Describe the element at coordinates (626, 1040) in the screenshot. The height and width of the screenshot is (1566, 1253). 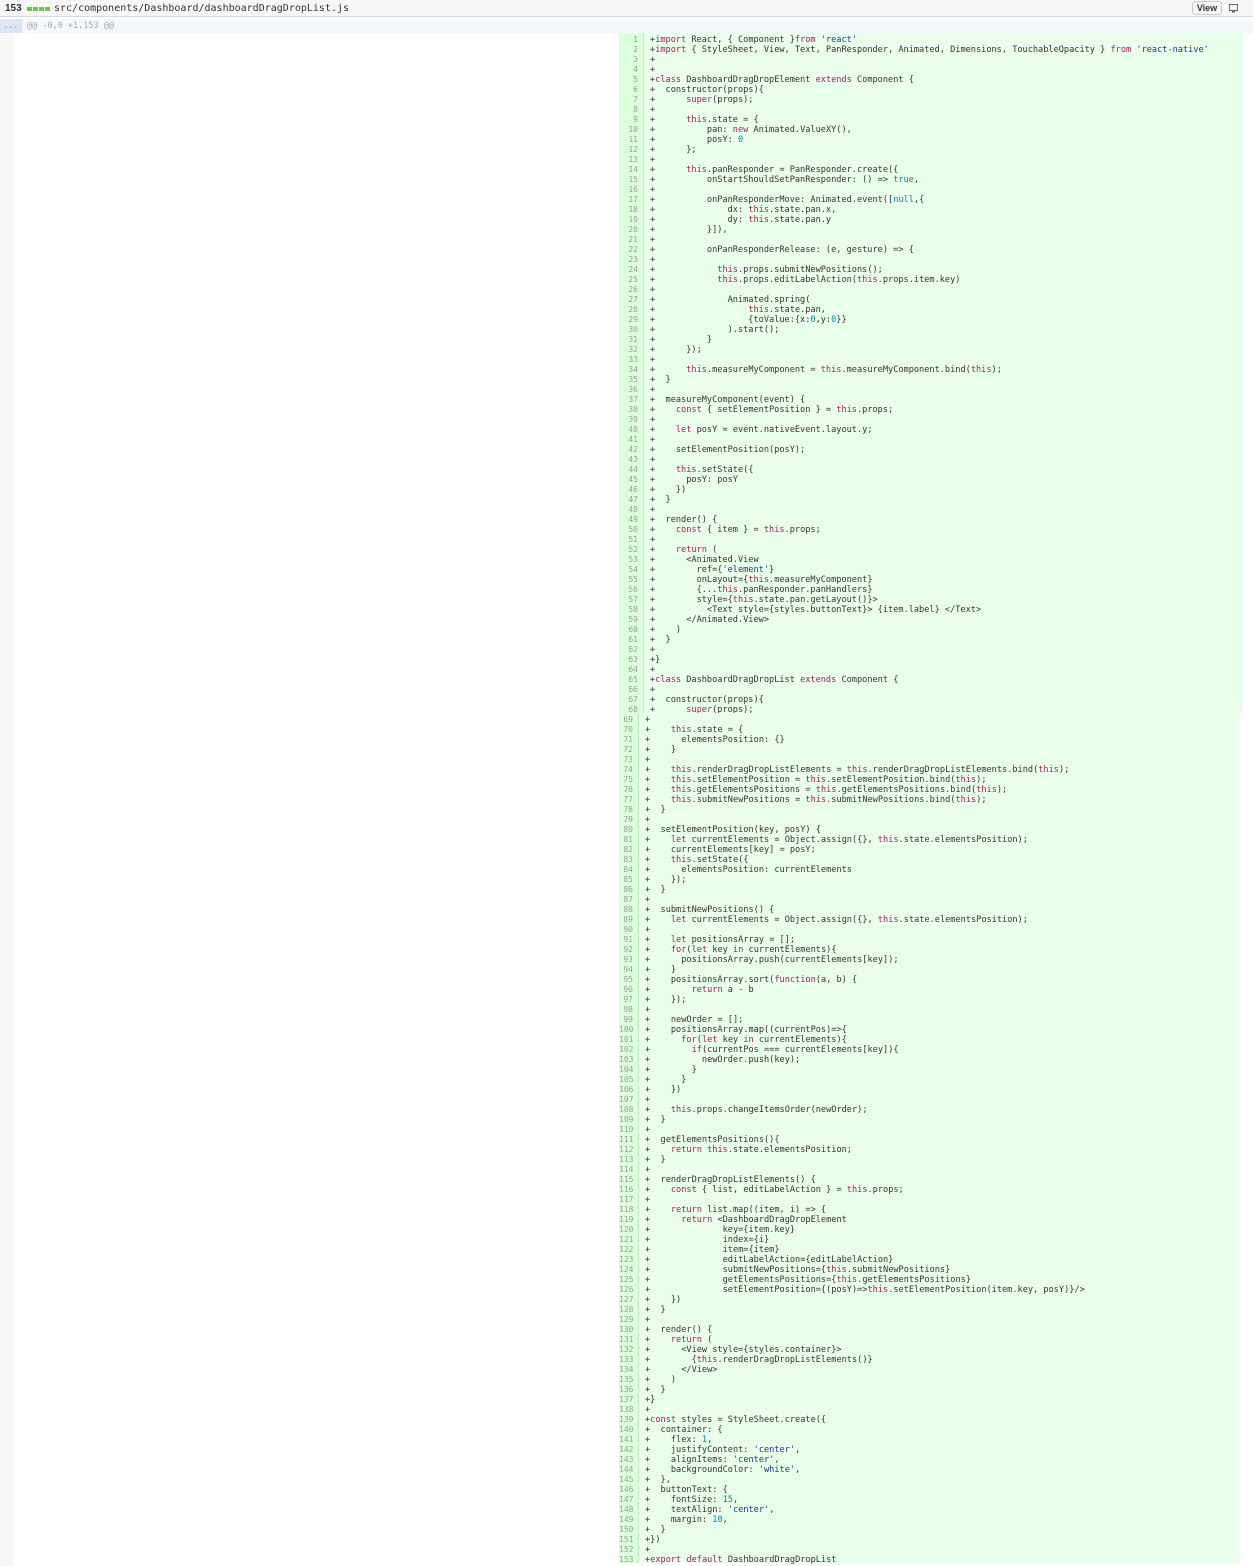
I see `line-number: 101` at that location.